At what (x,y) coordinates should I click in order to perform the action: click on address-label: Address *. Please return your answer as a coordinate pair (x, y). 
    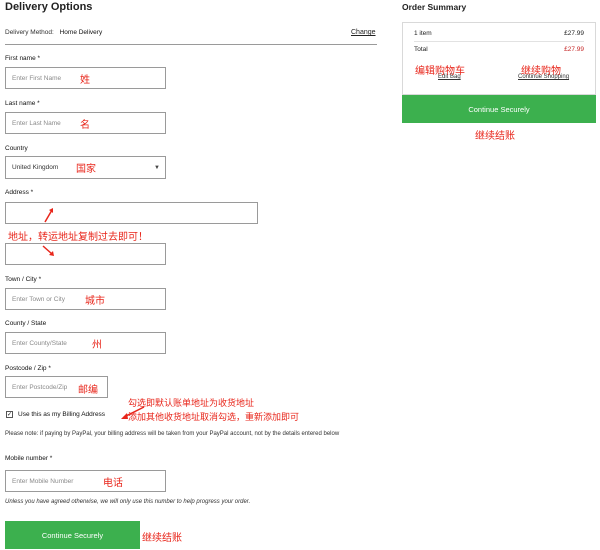
    Looking at the image, I should click on (19, 192).